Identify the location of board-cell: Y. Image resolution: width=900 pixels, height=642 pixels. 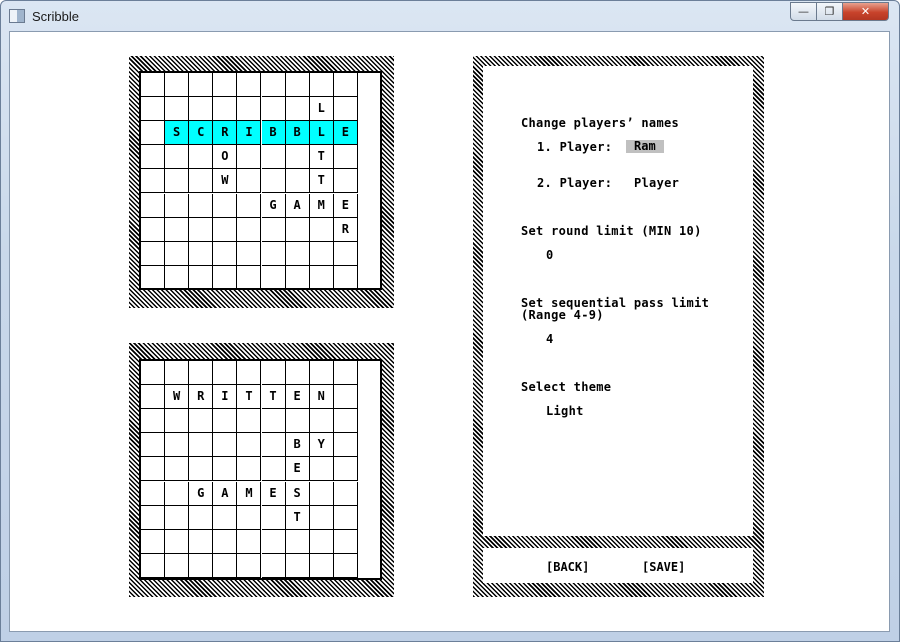
(321, 445).